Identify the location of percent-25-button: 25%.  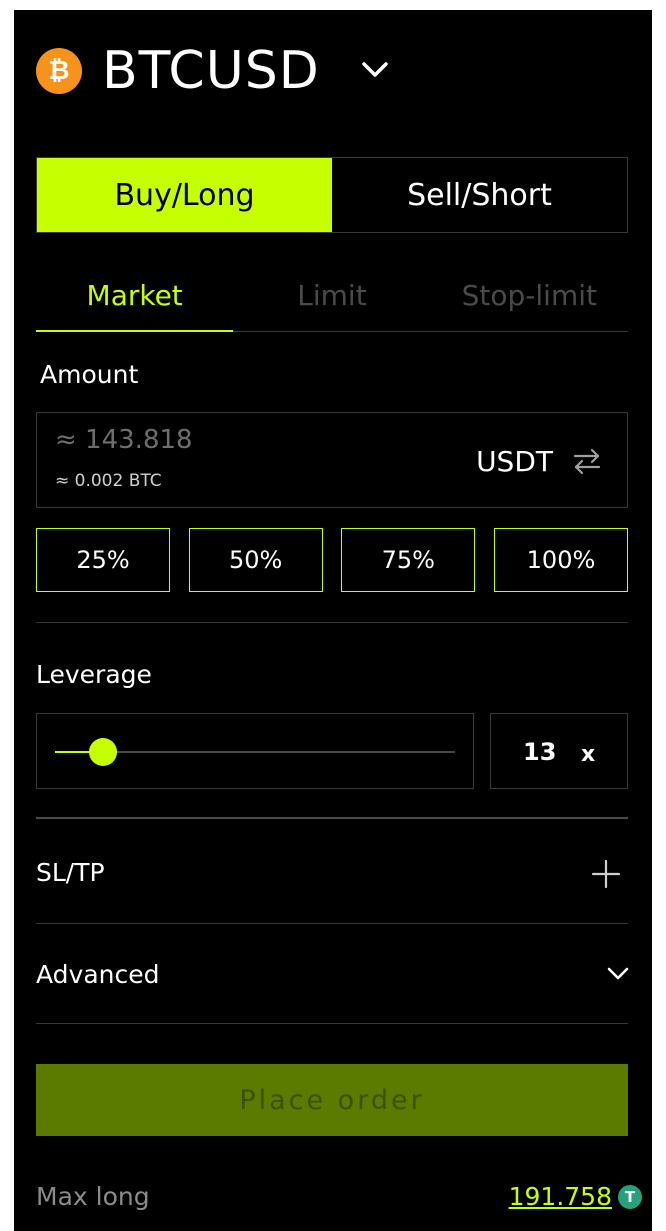
(103, 560).